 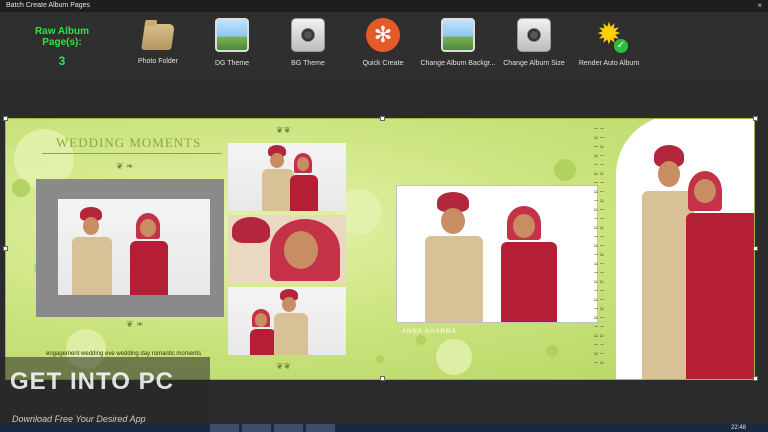 What do you see at coordinates (383, 35) in the screenshot?
I see `gear-icon: ✻` at bounding box center [383, 35].